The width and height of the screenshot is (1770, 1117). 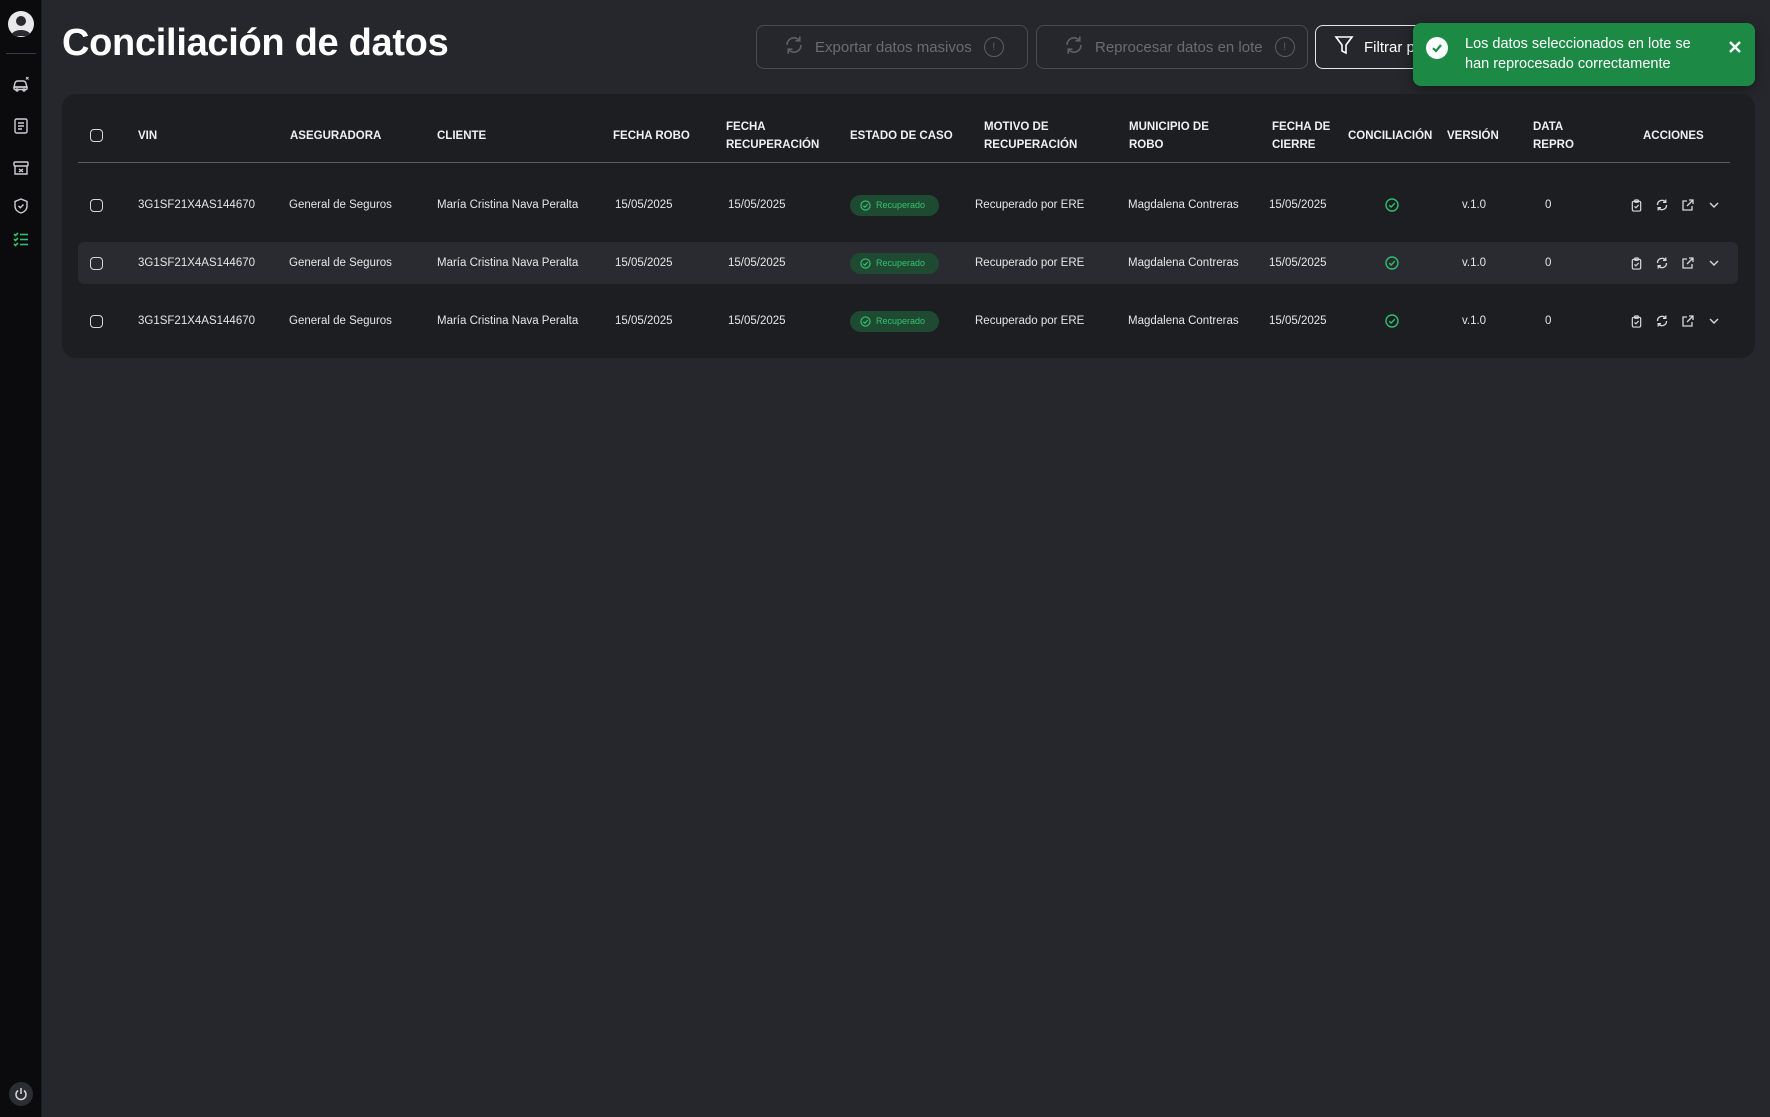 I want to click on column-header-estado: ESTADO DE CASO, so click(x=901, y=135).